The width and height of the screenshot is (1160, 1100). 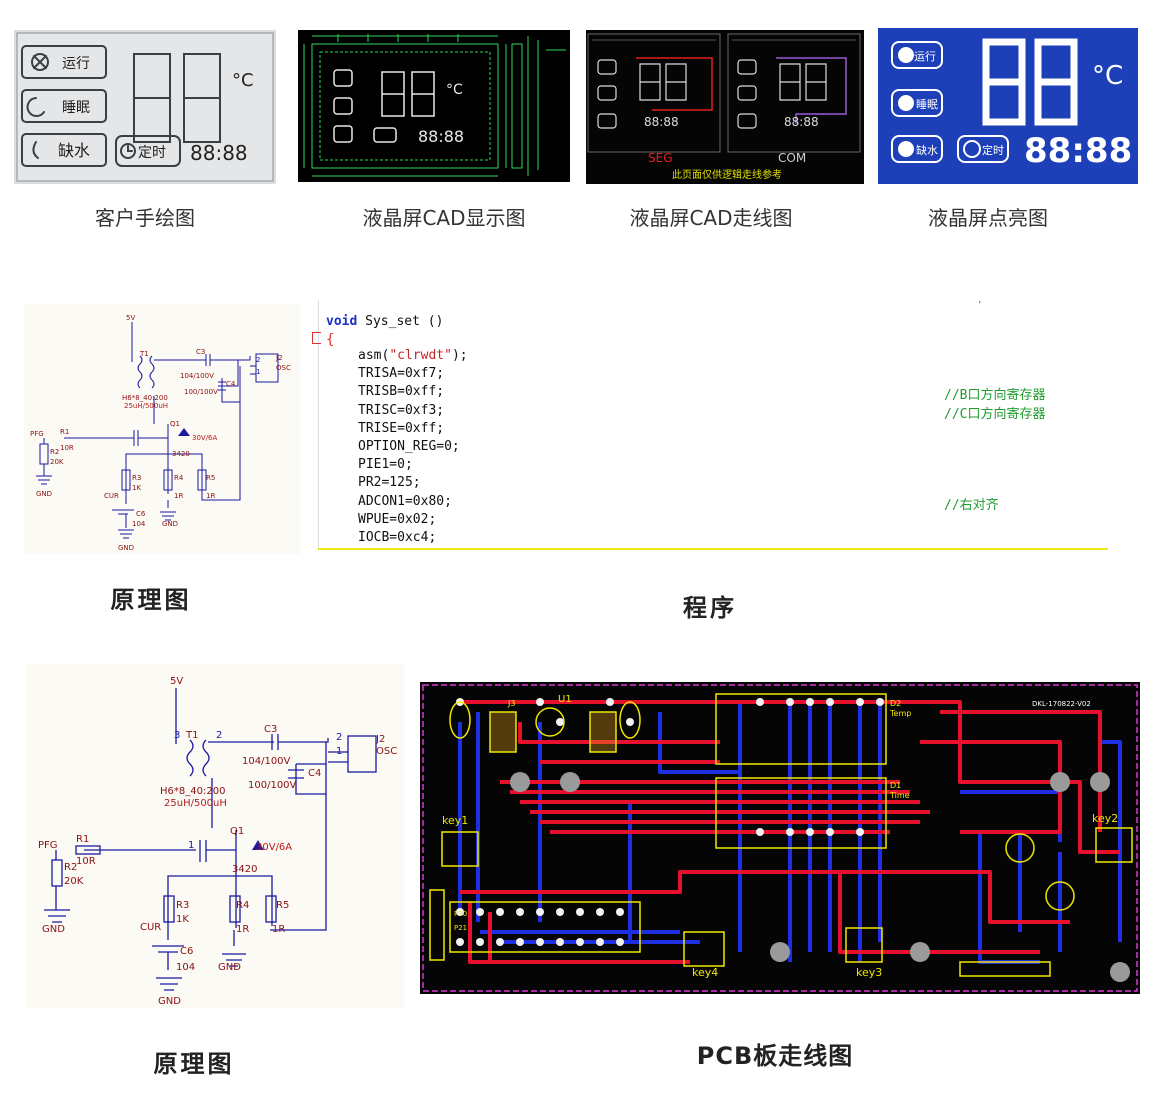 I want to click on code-line: OPTION_REG=0;, so click(x=409, y=446).